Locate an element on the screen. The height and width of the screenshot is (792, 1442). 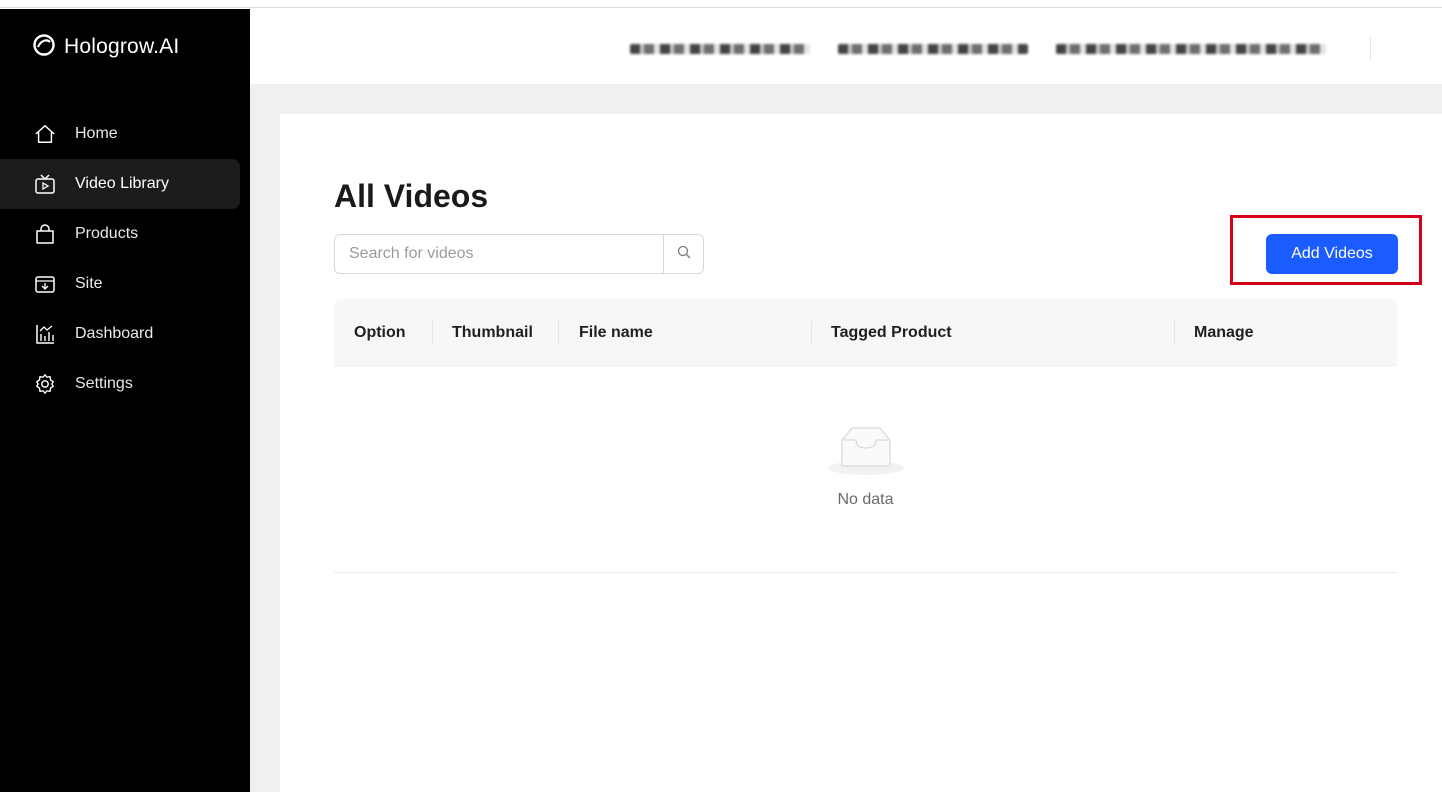
sidebar-item-settings: Settings is located at coordinates (120, 384).